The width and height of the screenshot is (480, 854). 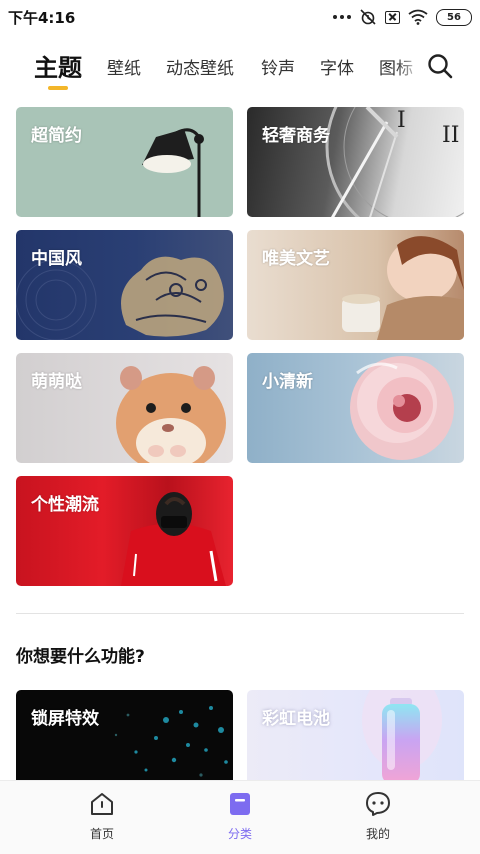 I want to click on tab-ringtone: 铃声, so click(x=278, y=66).